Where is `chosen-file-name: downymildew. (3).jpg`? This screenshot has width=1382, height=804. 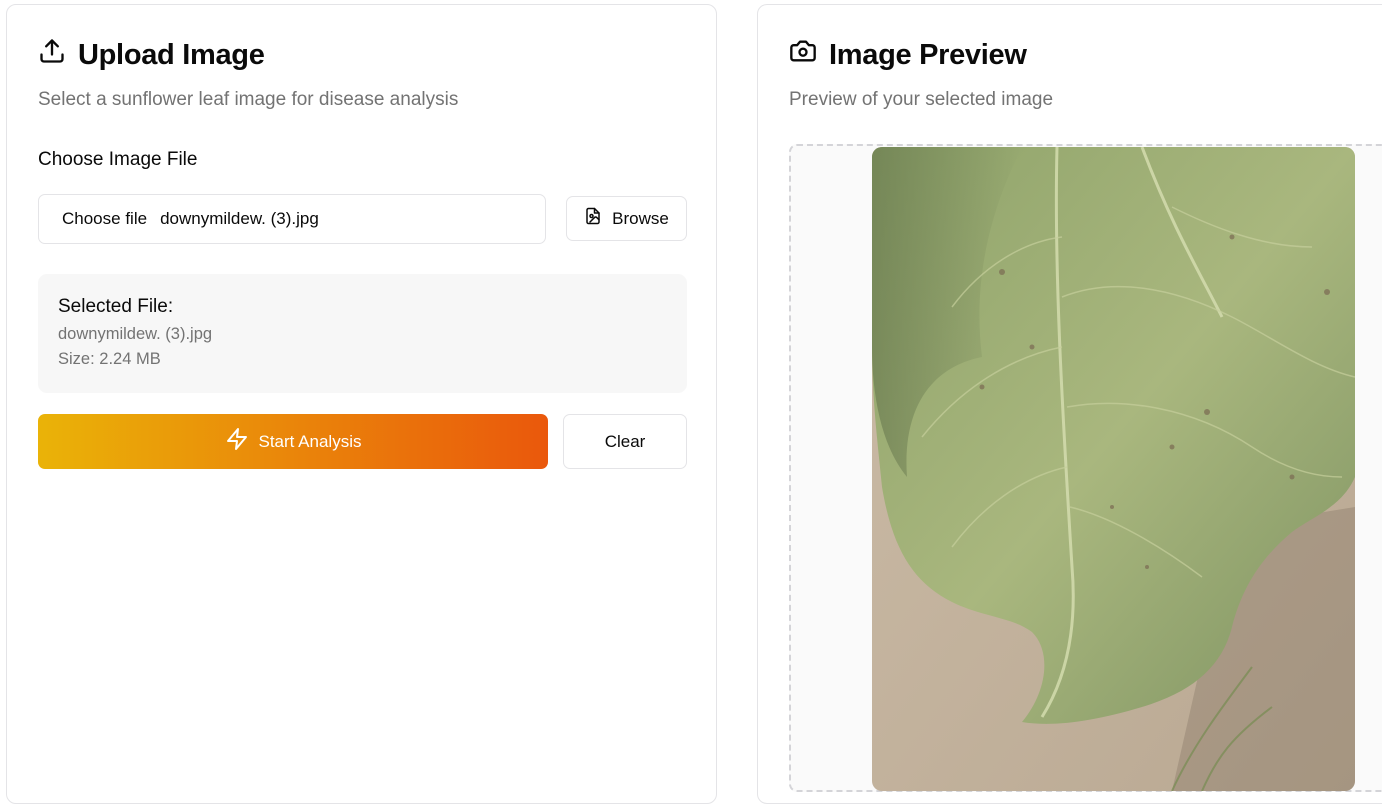
chosen-file-name: downymildew. (3).jpg is located at coordinates (239, 218).